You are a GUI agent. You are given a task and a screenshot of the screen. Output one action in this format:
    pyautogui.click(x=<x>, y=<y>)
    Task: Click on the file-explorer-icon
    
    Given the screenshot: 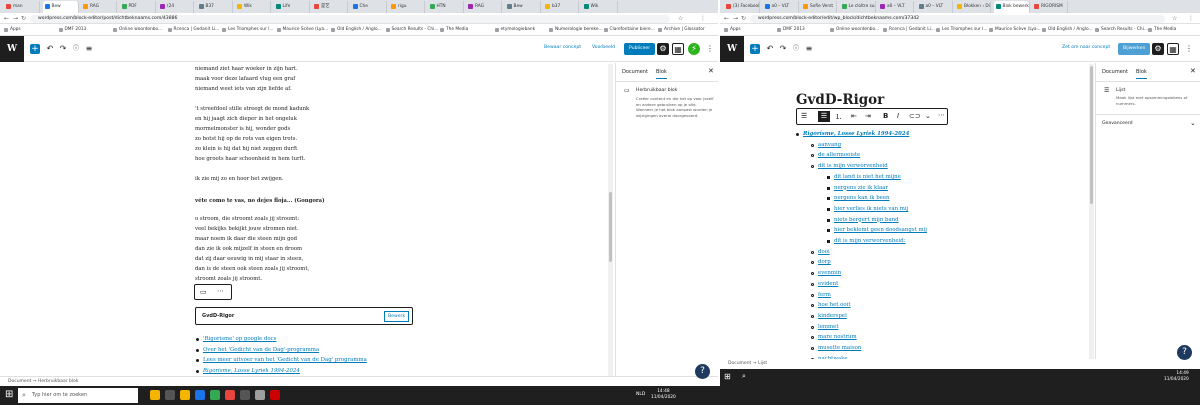 What is the action you would take?
    pyautogui.click(x=155, y=395)
    